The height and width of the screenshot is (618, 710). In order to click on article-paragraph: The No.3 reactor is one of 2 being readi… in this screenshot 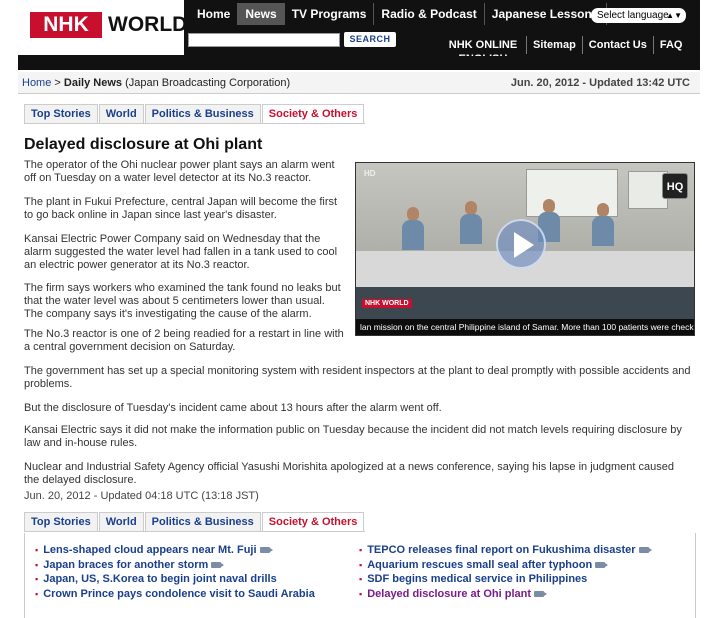, I will do `click(184, 340)`.